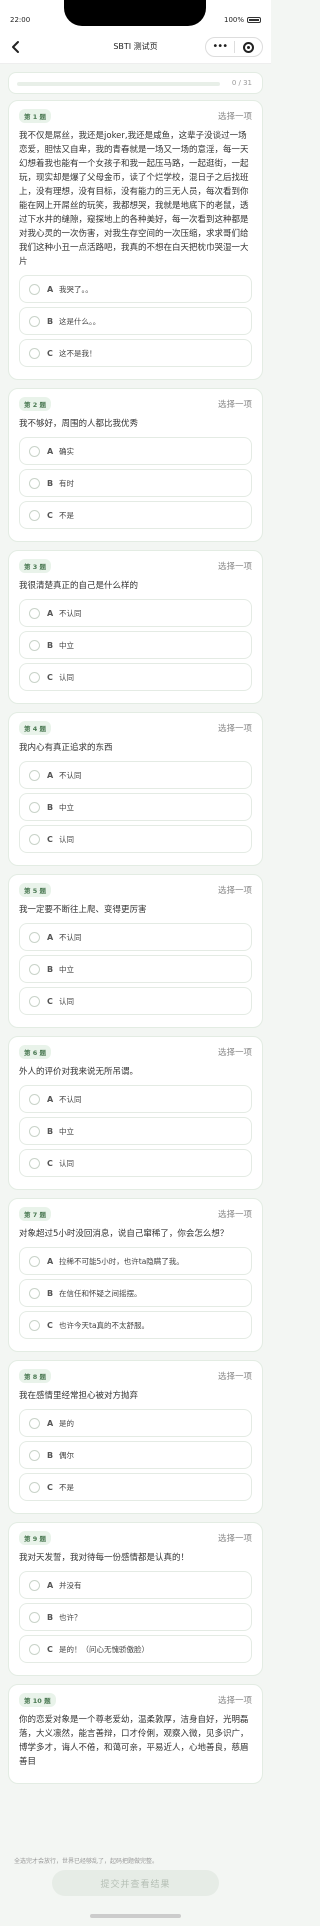  Describe the element at coordinates (66, 748) in the screenshot. I see `question-text: 我内心有真正追求的东西` at that location.